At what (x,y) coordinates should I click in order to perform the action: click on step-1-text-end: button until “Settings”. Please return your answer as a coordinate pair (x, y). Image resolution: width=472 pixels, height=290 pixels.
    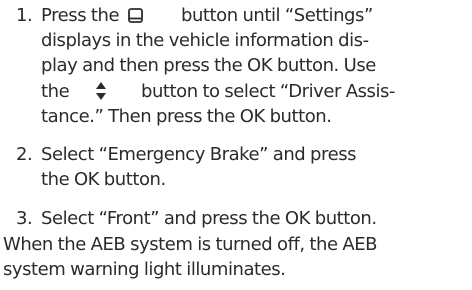
    Looking at the image, I should click on (277, 15).